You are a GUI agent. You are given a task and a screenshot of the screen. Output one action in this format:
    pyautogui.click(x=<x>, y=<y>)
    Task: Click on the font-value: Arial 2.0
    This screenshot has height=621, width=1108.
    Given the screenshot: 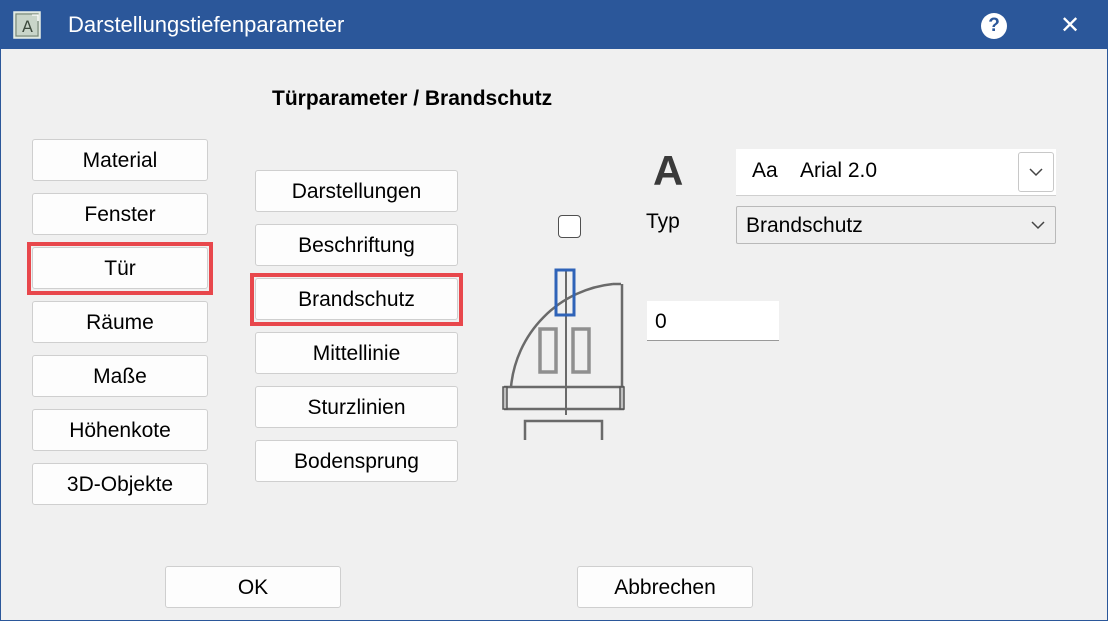 What is the action you would take?
    pyautogui.click(x=839, y=170)
    